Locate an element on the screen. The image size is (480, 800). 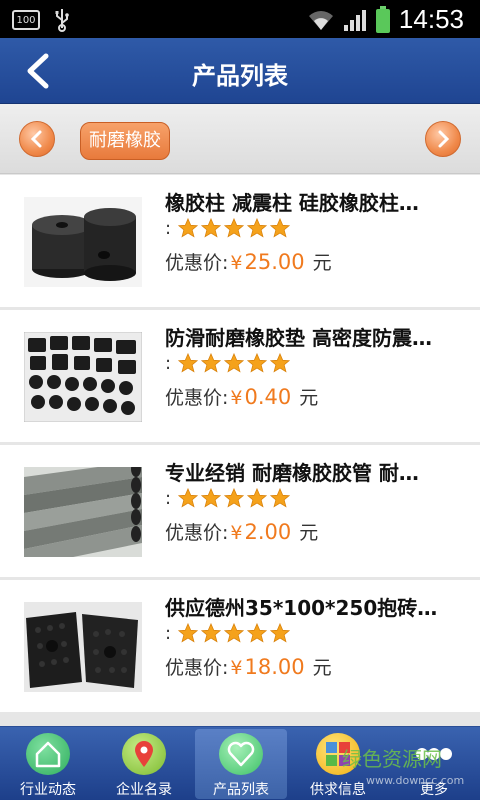
map-pin-icon is located at coordinates (144, 754).